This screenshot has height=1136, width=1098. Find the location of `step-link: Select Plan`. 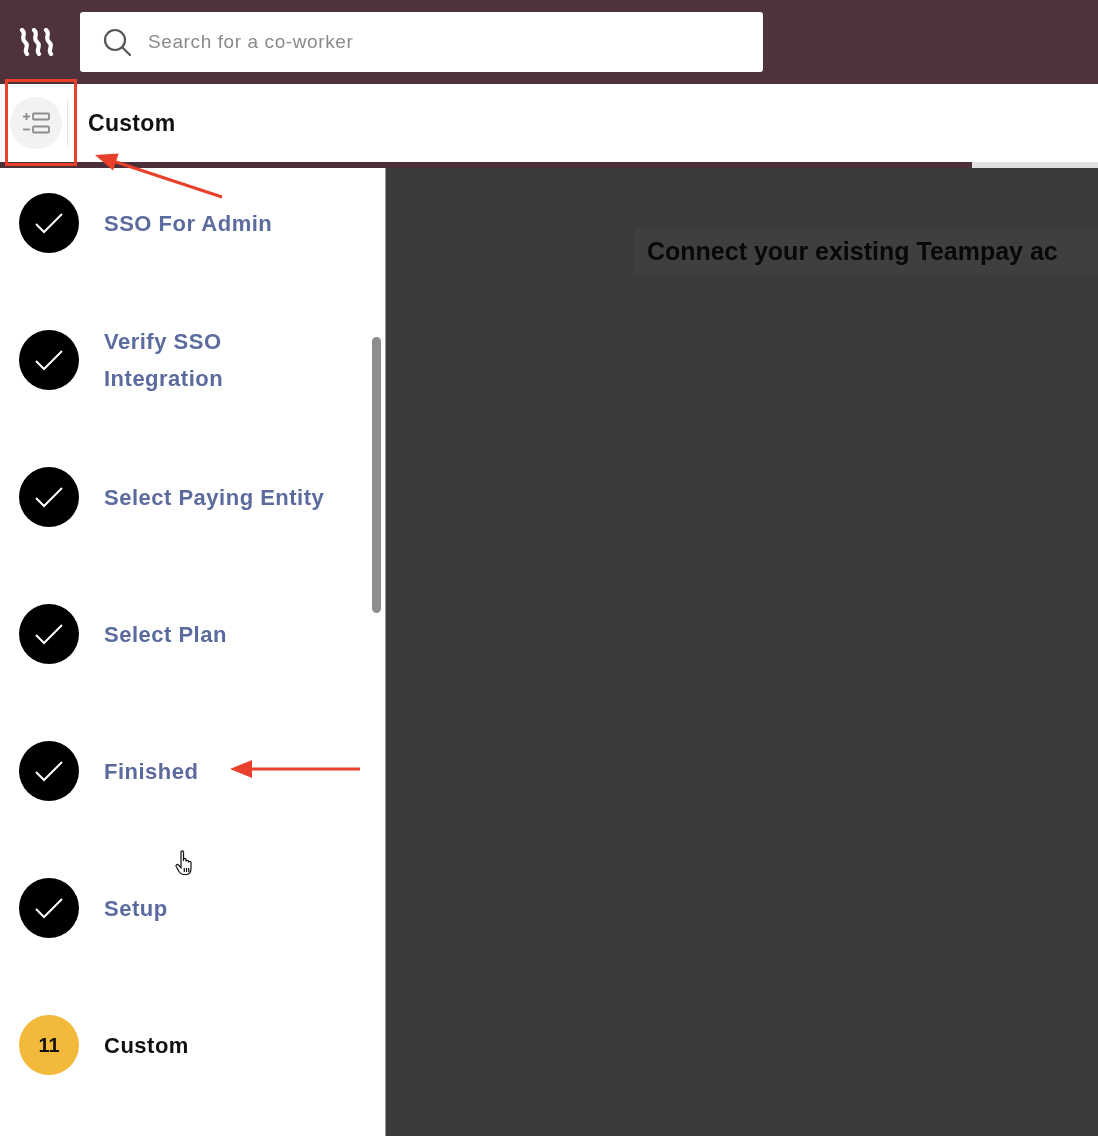

step-link: Select Plan is located at coordinates (165, 634).